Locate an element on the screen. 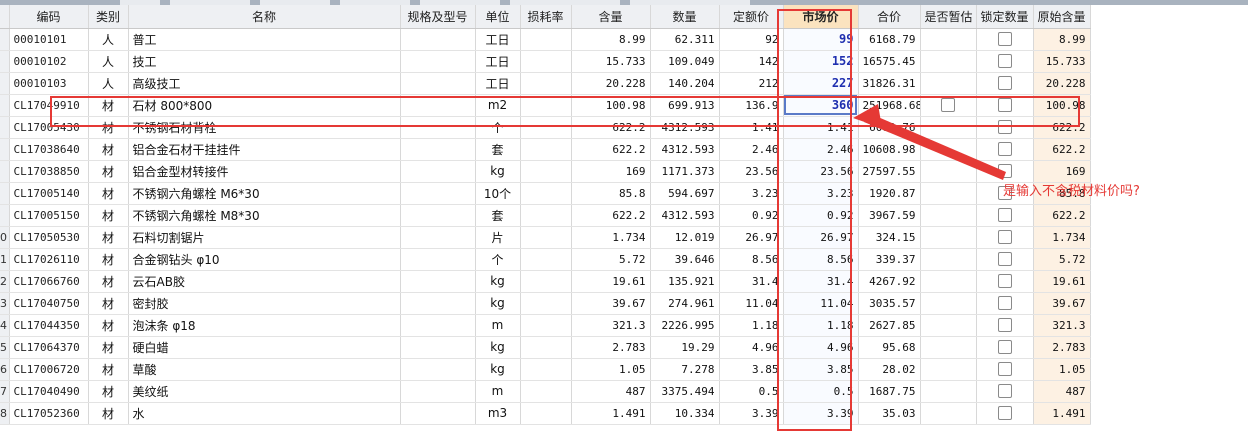 This screenshot has height=435, width=1248. cell-total: 3035.57 is located at coordinates (889, 303).